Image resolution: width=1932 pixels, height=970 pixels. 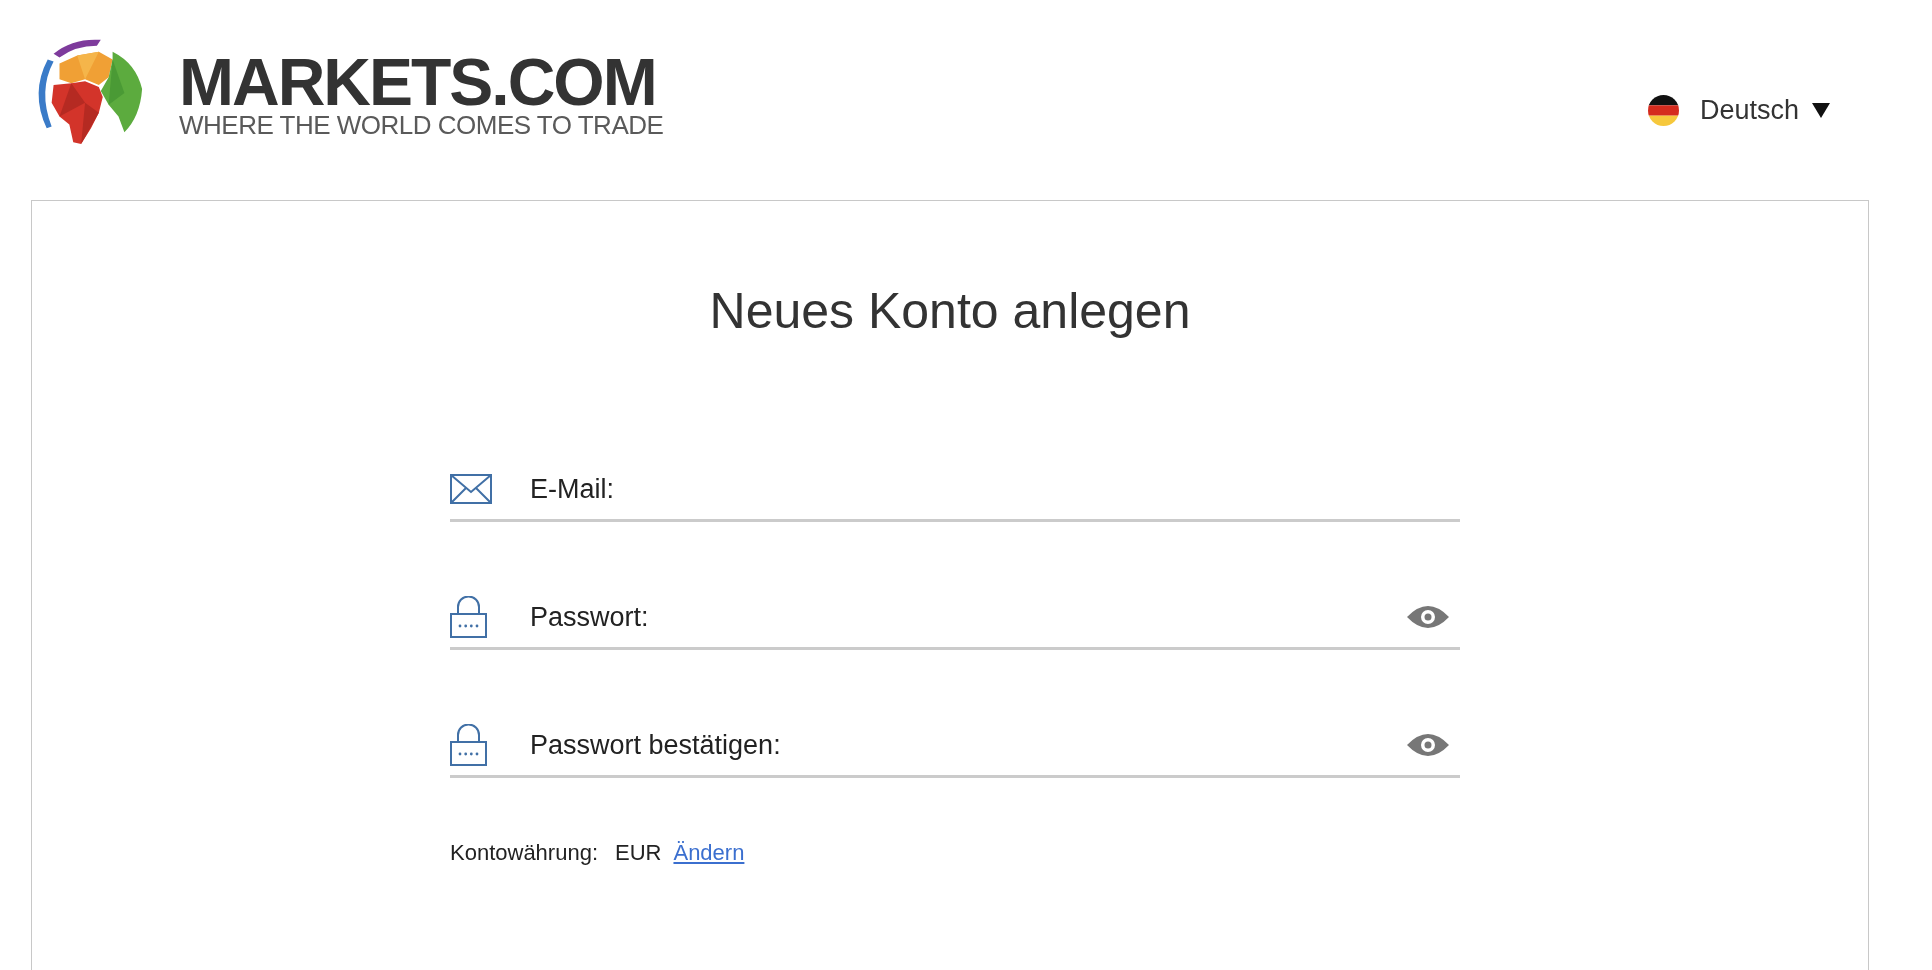 What do you see at coordinates (955, 621) in the screenshot?
I see `password-field: Passwort:` at bounding box center [955, 621].